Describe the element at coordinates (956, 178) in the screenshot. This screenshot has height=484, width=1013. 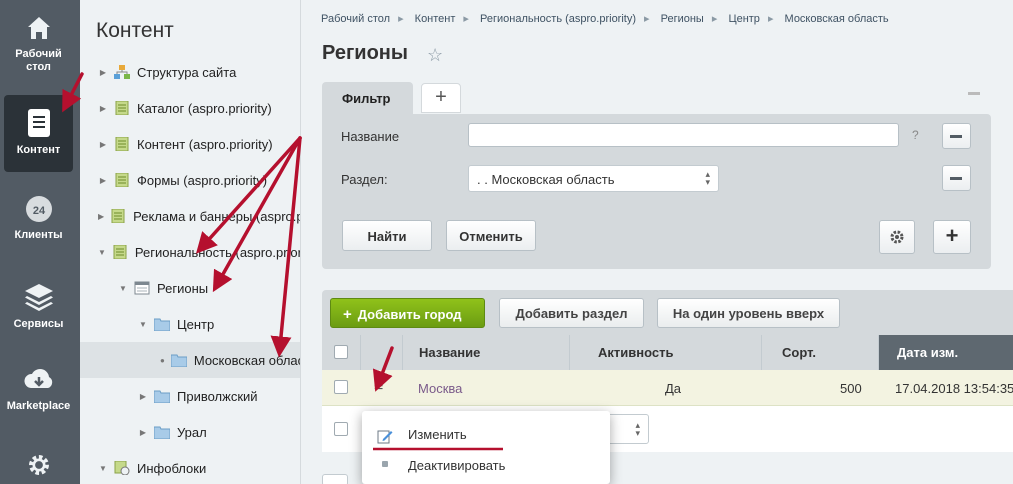
I see `remove-section-field-button` at that location.